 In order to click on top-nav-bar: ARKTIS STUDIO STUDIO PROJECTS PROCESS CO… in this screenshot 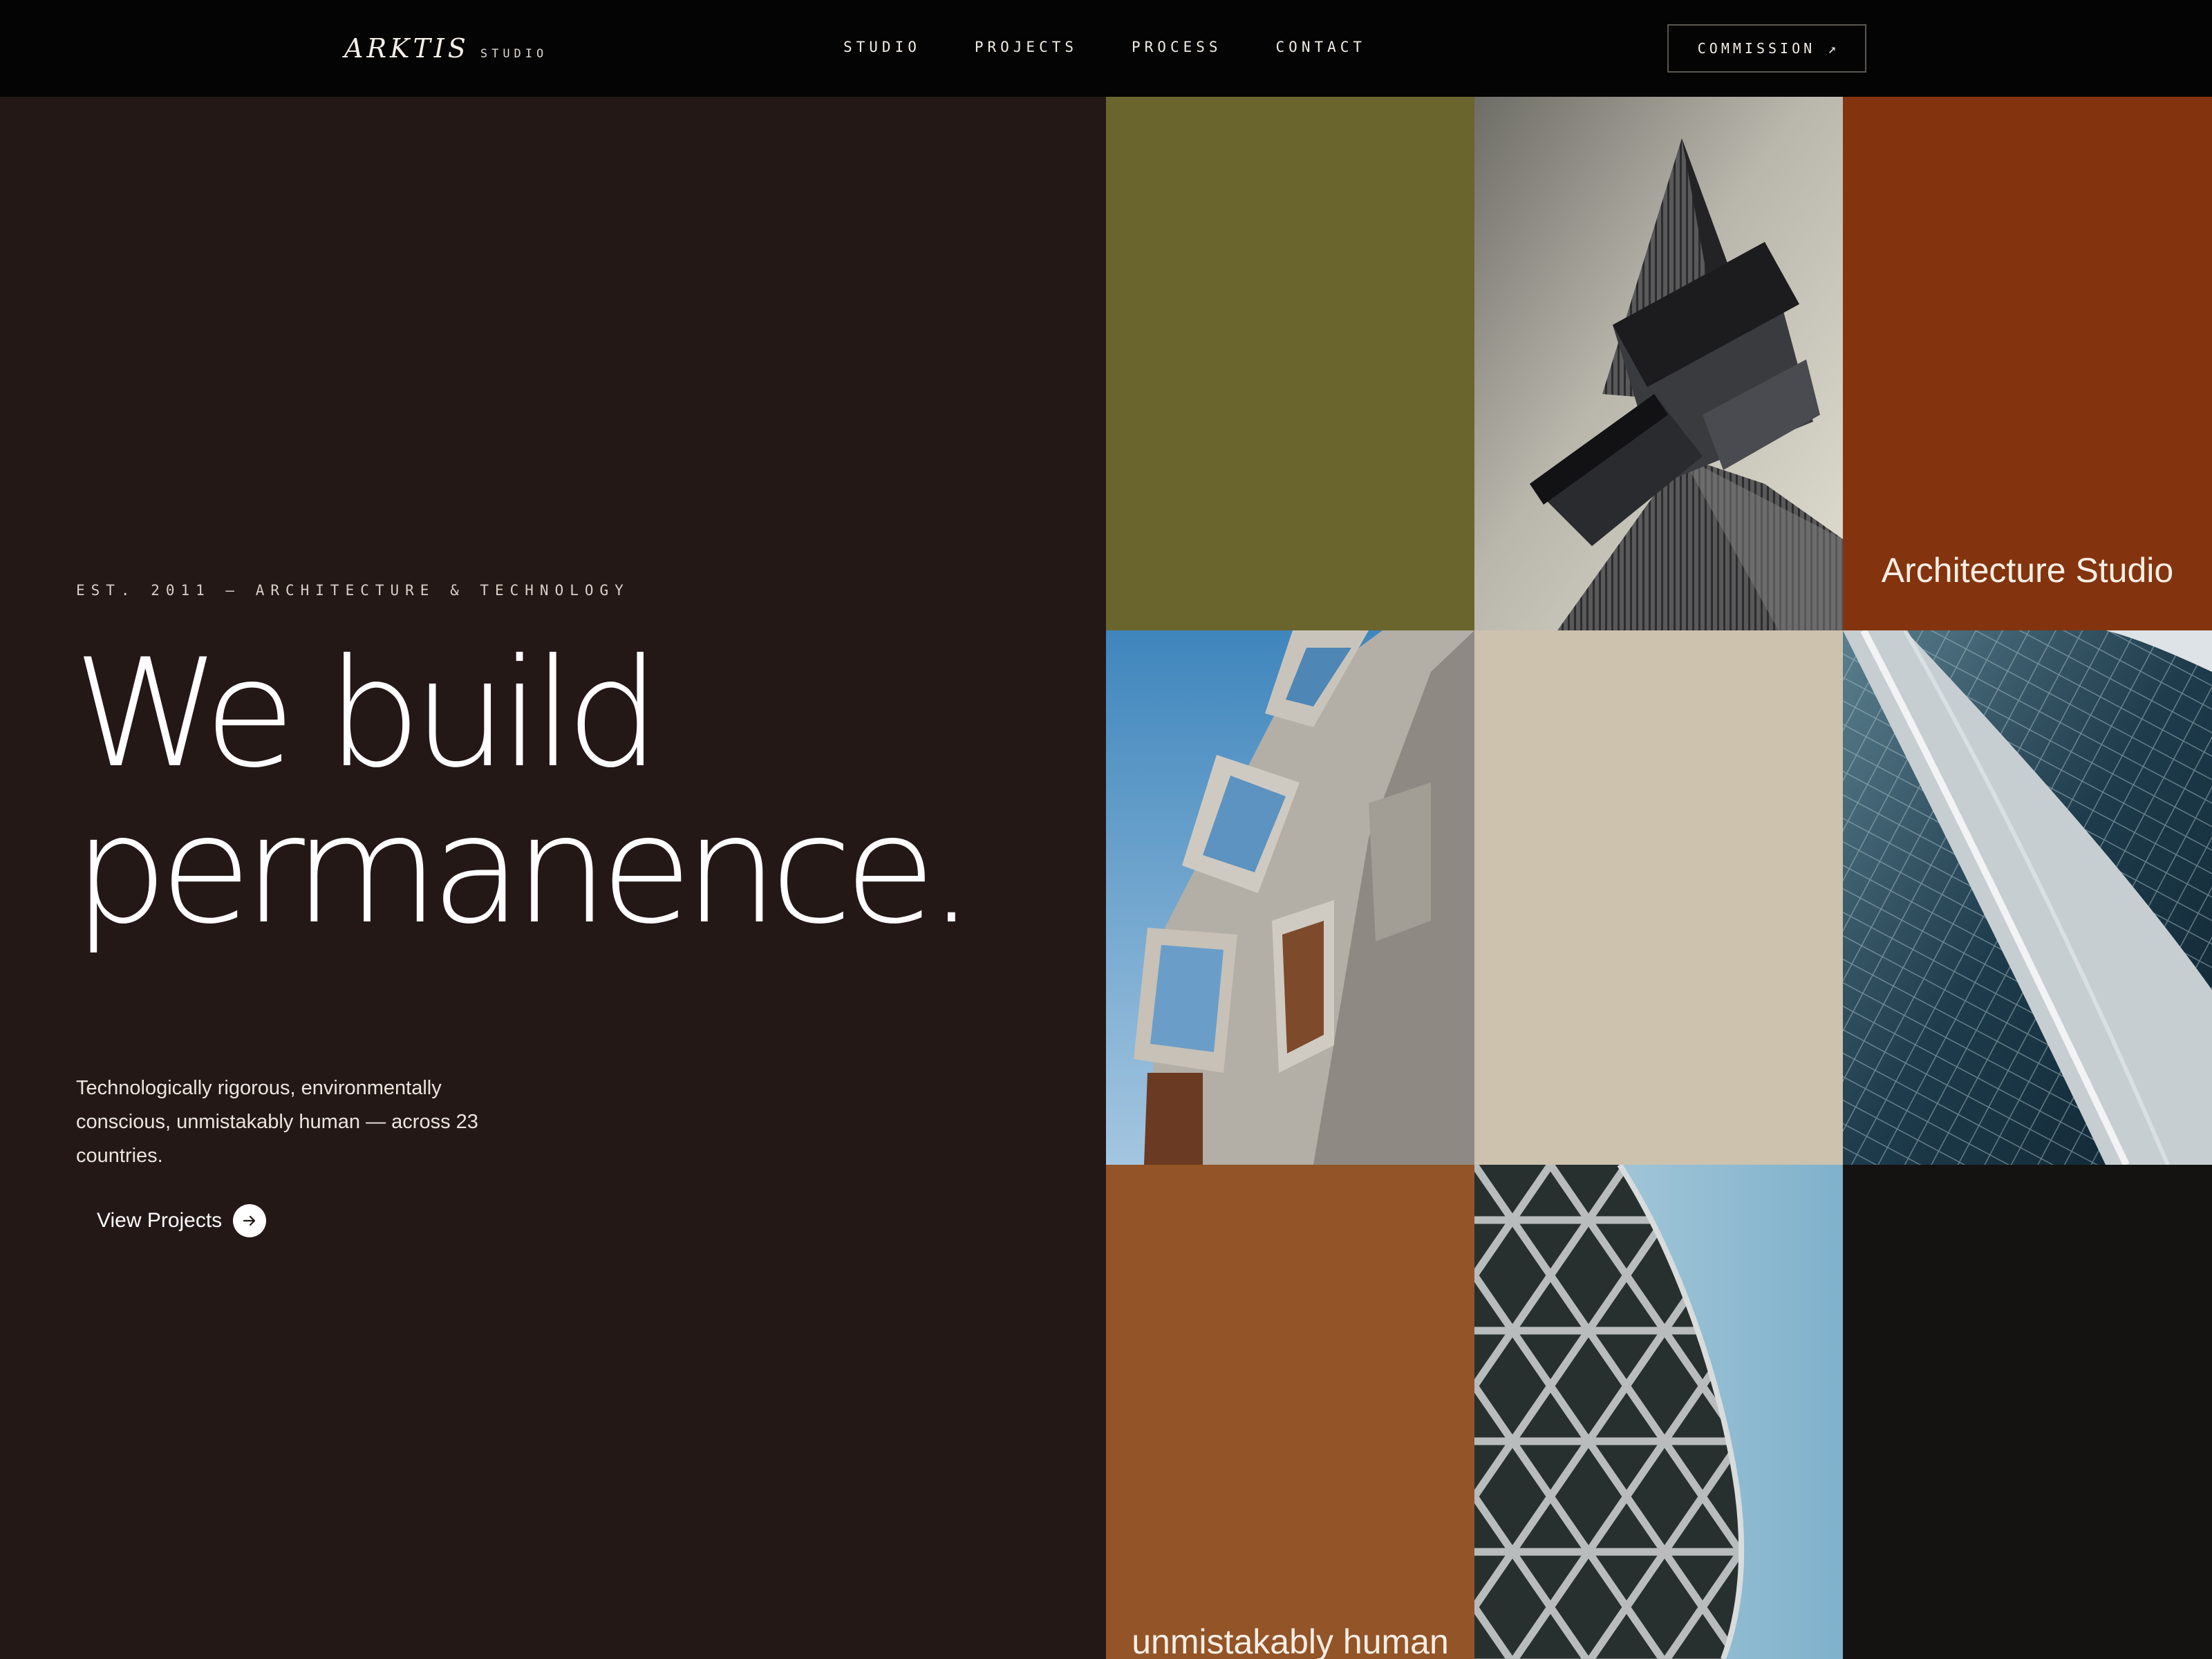, I will do `click(1106, 49)`.